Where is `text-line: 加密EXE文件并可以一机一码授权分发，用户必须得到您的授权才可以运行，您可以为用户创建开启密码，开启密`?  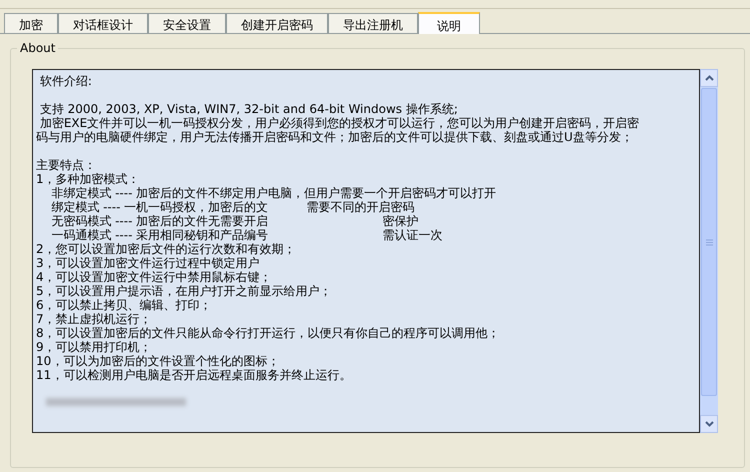
text-line: 加密EXE文件并可以一机一码授权分发，用户必须得到您的授权才可以运行，您可以为用户创建开启密码，开启密 is located at coordinates (339, 123).